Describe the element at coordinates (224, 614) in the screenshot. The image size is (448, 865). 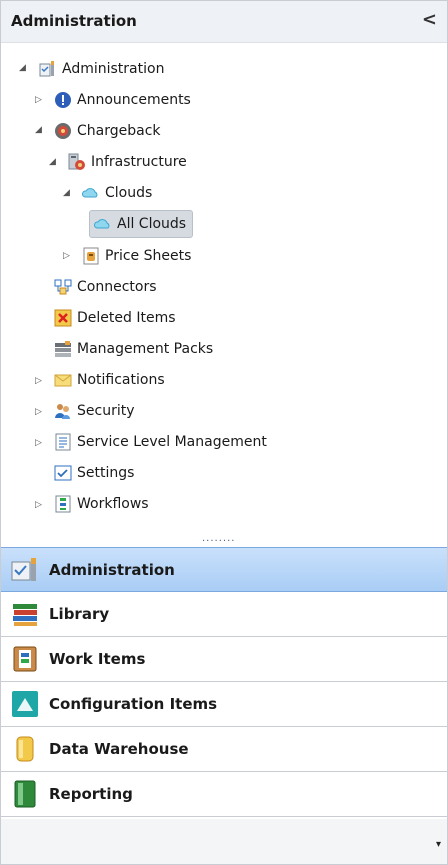
I see `nav-library: Library` at that location.